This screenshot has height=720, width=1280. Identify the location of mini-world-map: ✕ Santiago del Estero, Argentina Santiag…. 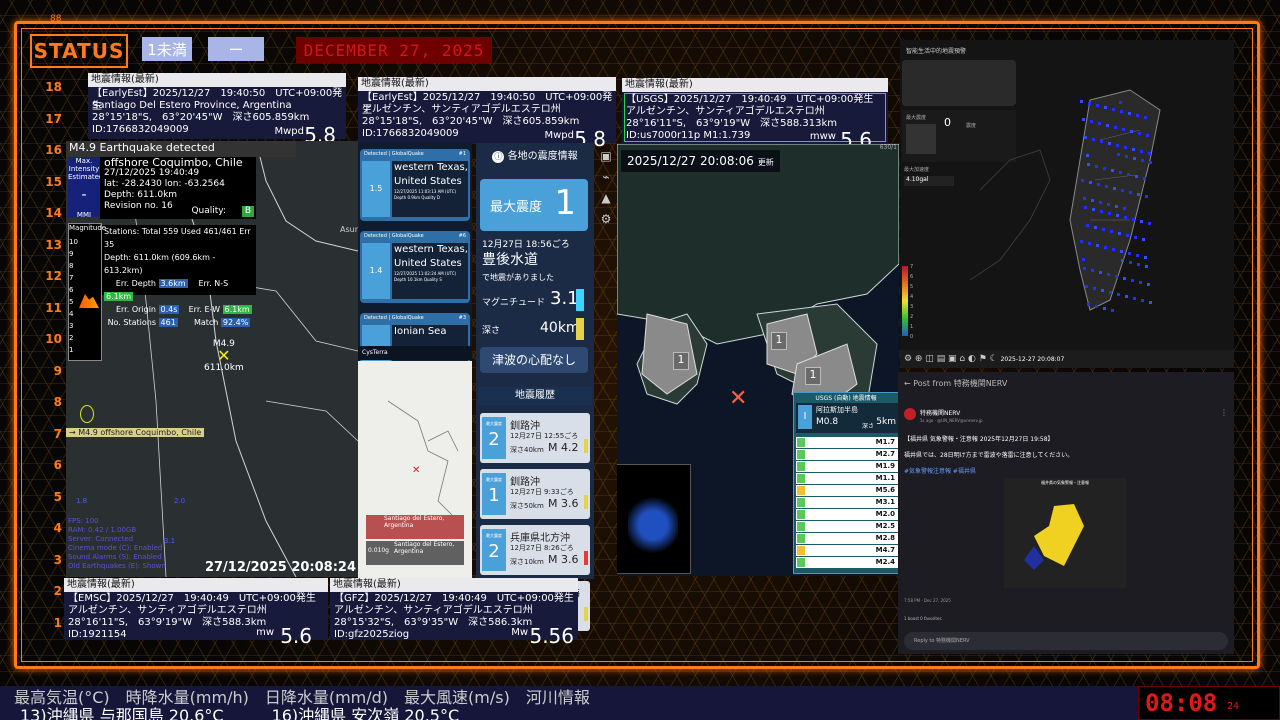
(415, 470).